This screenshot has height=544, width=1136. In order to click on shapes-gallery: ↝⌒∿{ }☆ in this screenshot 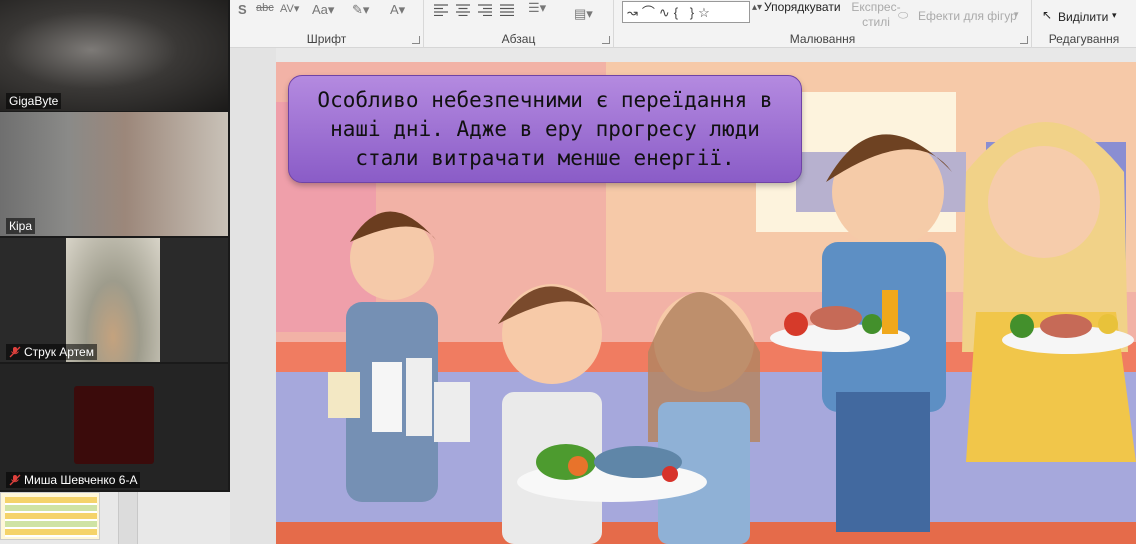, I will do `click(686, 12)`.